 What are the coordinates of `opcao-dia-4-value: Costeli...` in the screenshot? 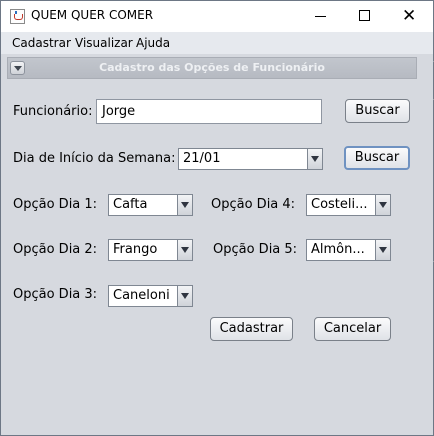 It's located at (339, 204).